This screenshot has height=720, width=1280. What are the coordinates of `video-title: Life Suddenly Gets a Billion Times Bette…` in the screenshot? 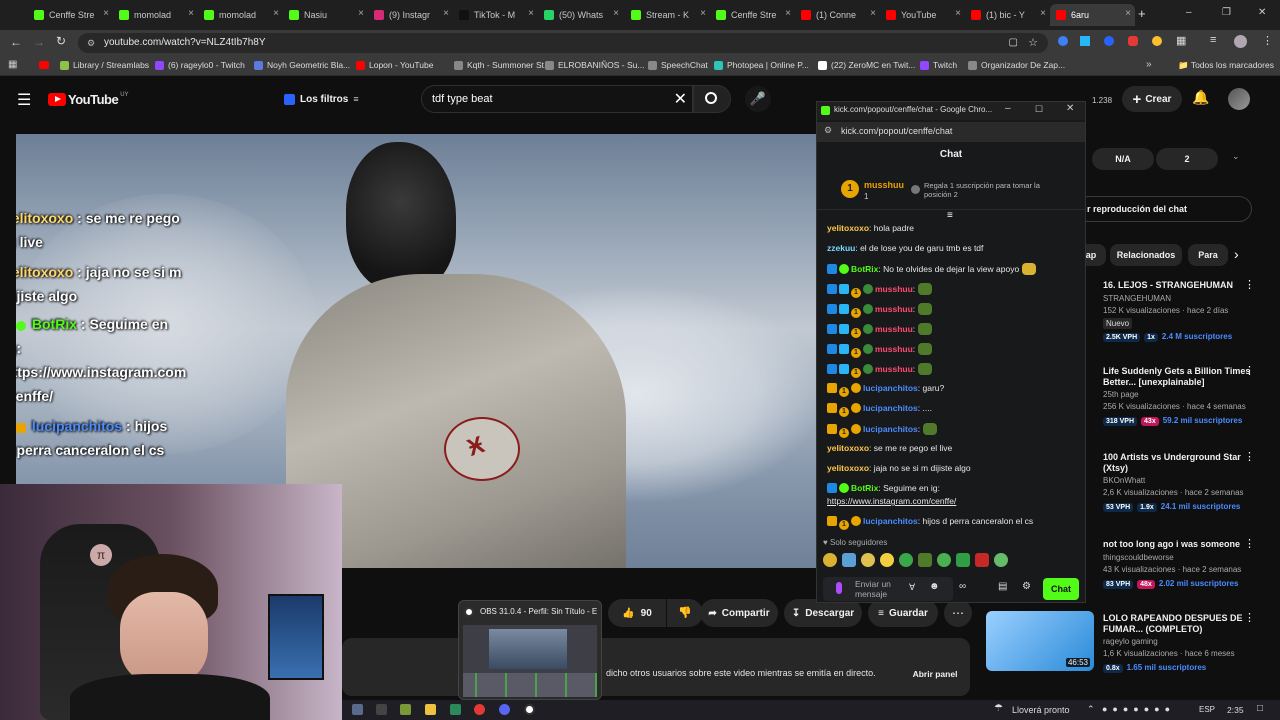 It's located at (1178, 377).